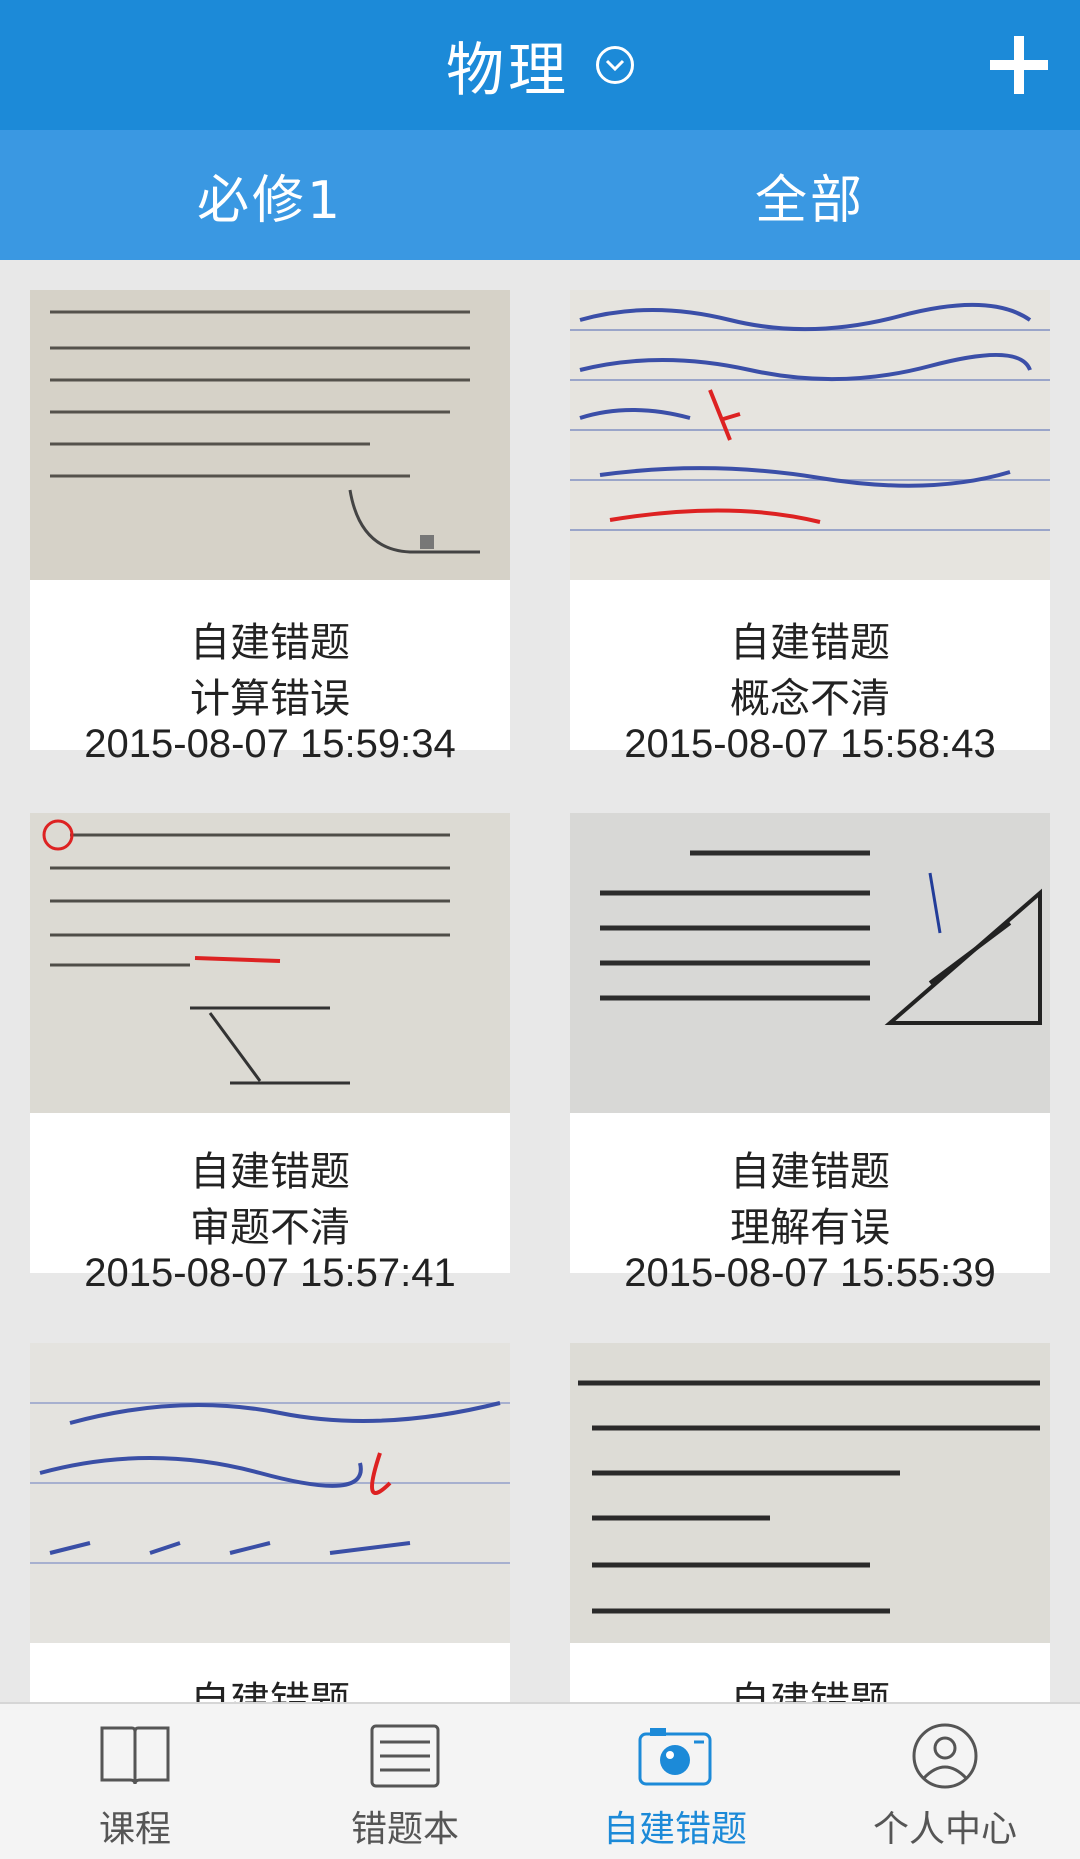 The width and height of the screenshot is (1080, 1859). I want to click on nav-label: 自建错题, so click(674, 1829).